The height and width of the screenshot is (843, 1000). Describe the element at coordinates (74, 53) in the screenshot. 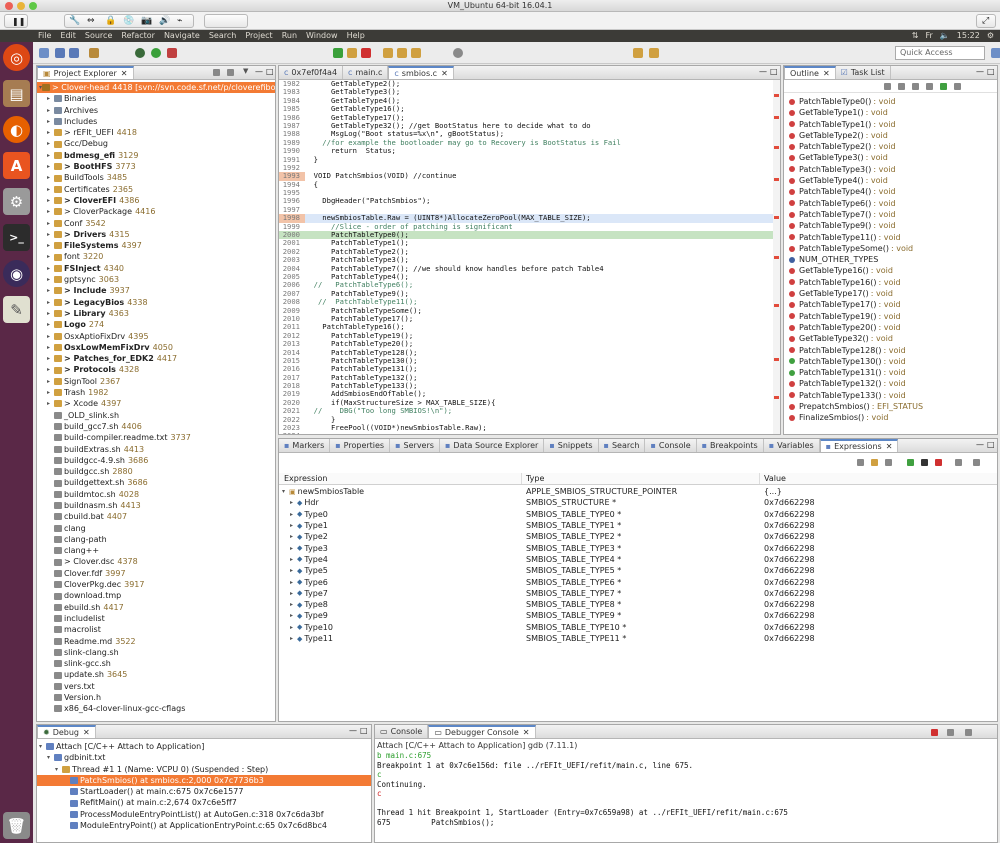

I see `save-all-icon` at that location.